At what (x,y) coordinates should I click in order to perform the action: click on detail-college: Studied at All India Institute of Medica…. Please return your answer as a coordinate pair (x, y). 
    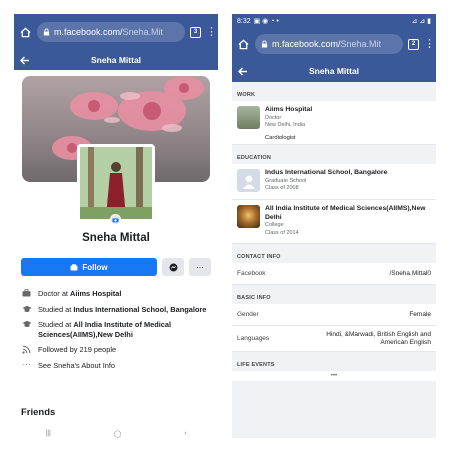
    Looking at the image, I should click on (117, 329).